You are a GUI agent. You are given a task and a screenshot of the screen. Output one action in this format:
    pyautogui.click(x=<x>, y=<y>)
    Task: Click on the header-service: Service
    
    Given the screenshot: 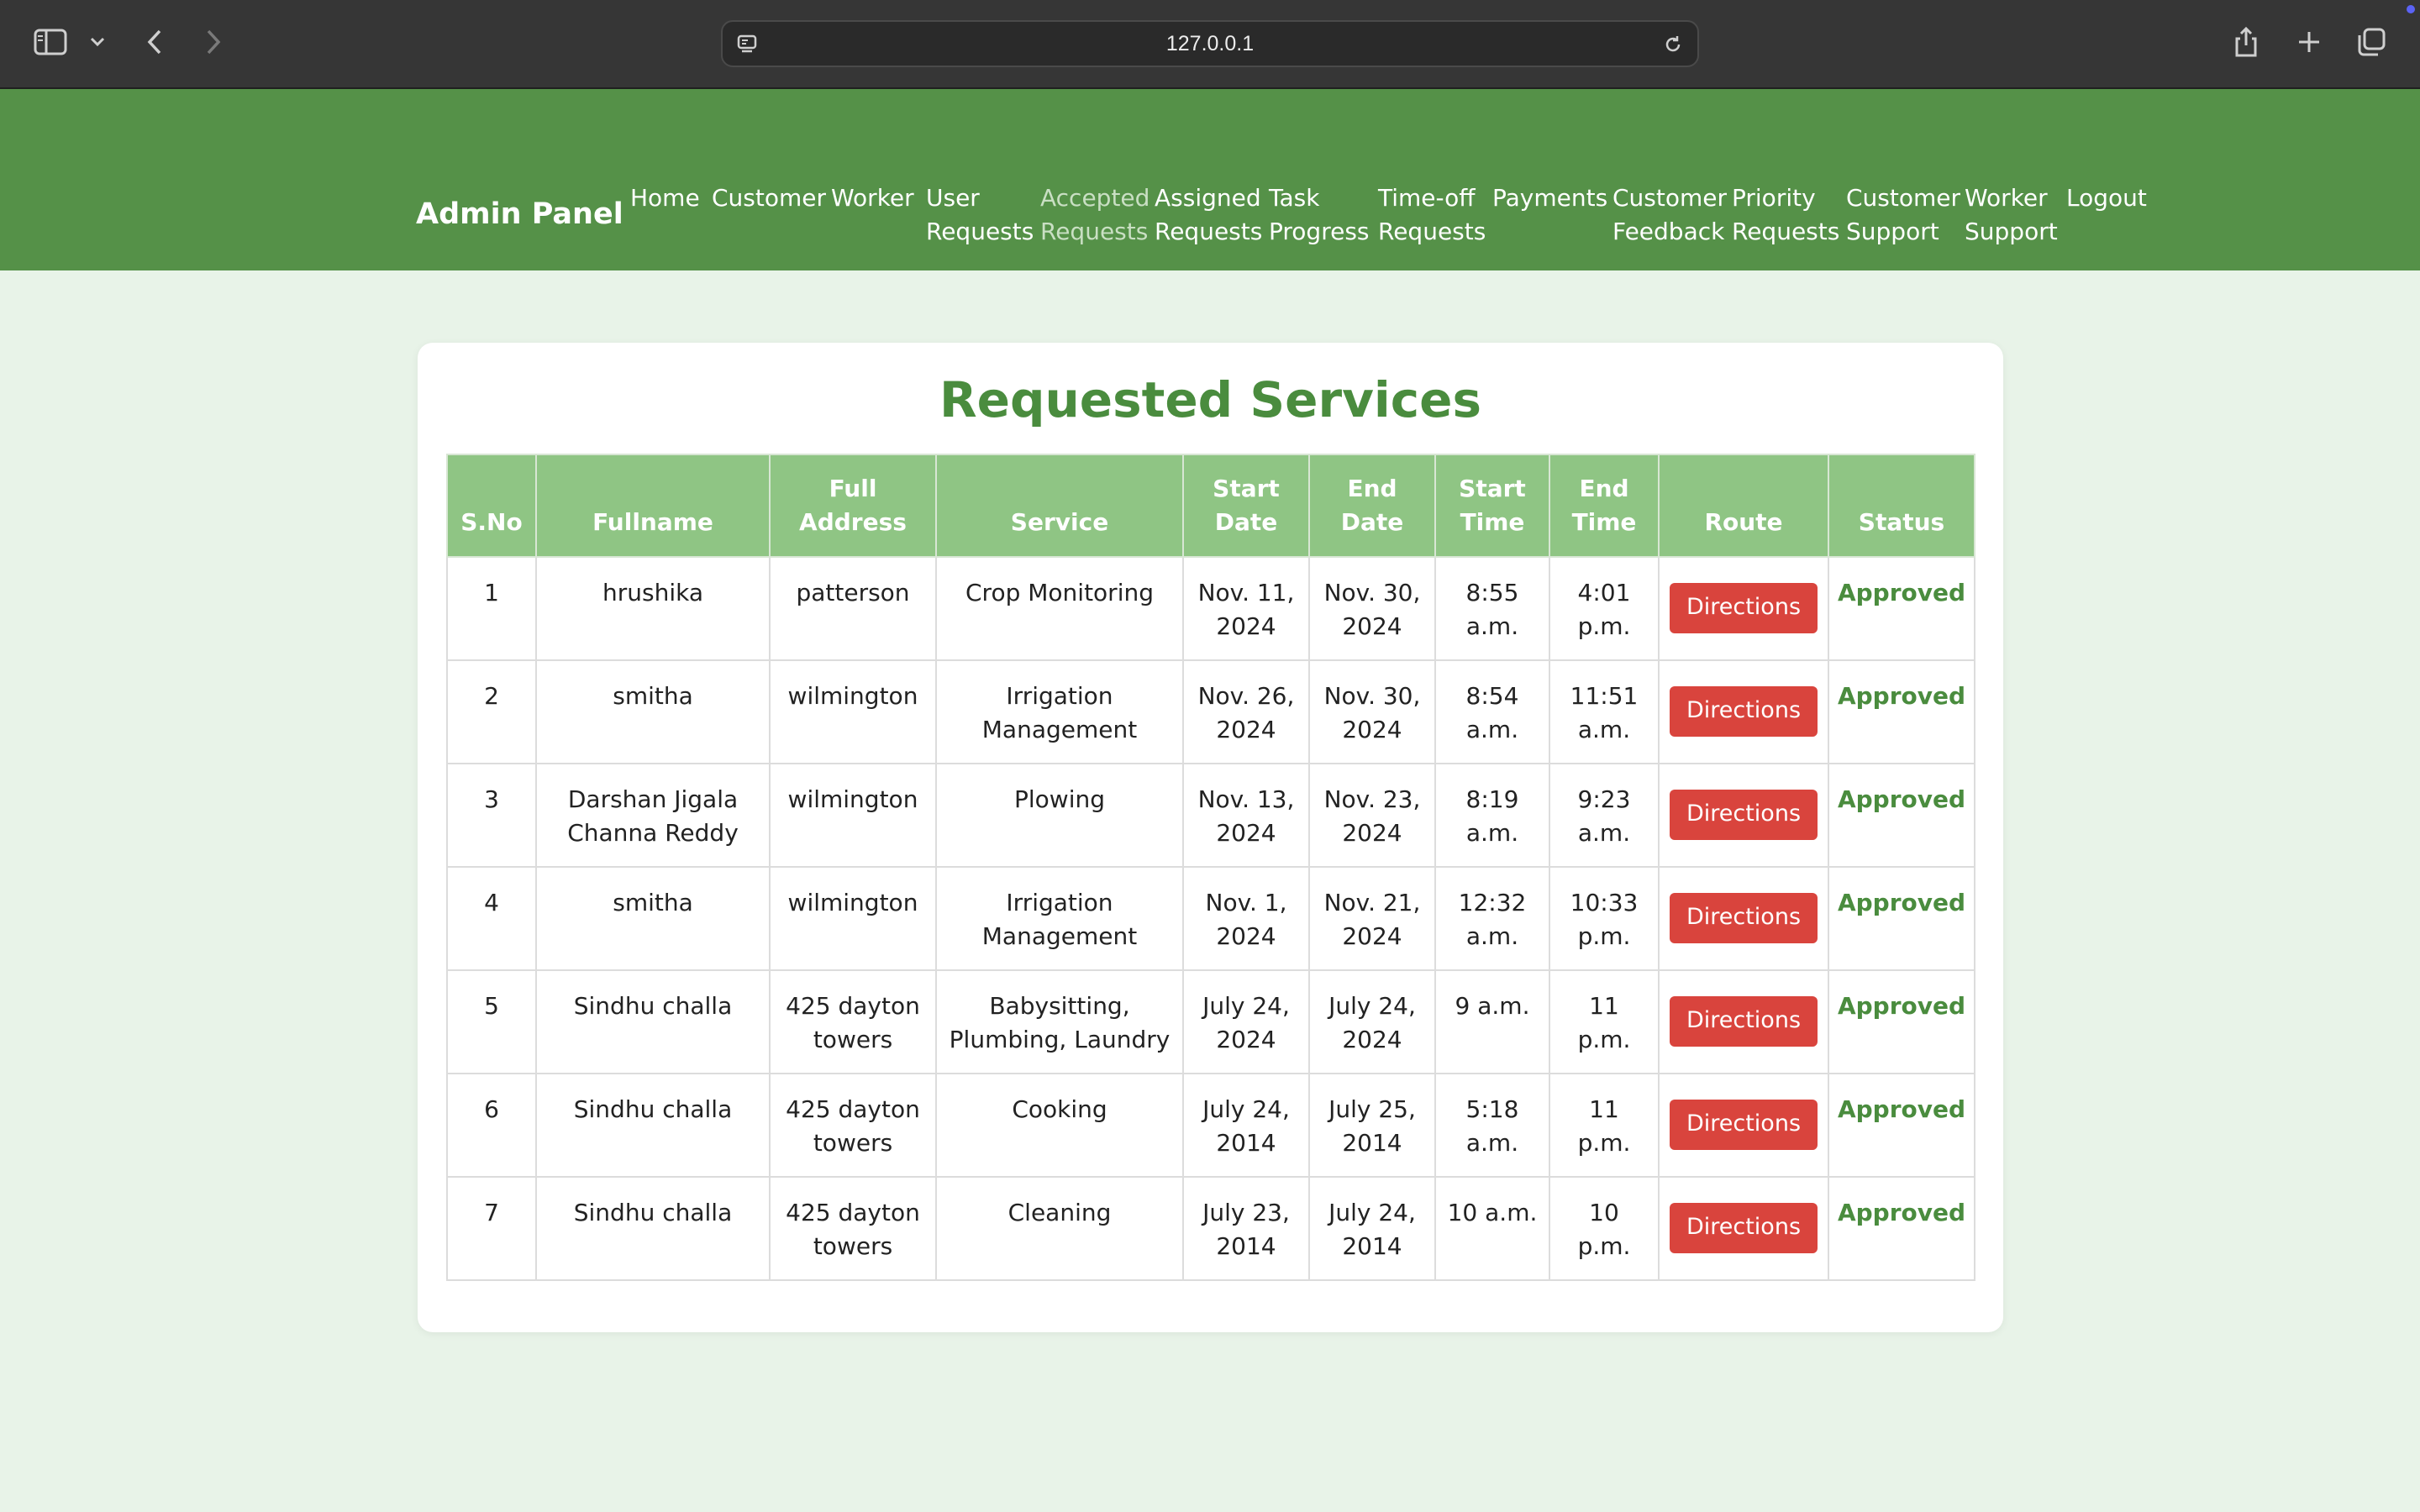 What is the action you would take?
    pyautogui.click(x=1059, y=506)
    